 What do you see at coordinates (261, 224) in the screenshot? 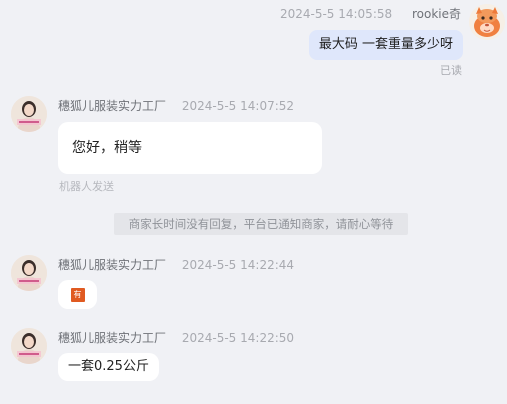
I see `system-notice: 商家长时间没有回复，平台已通知商家，请耐心等待` at bounding box center [261, 224].